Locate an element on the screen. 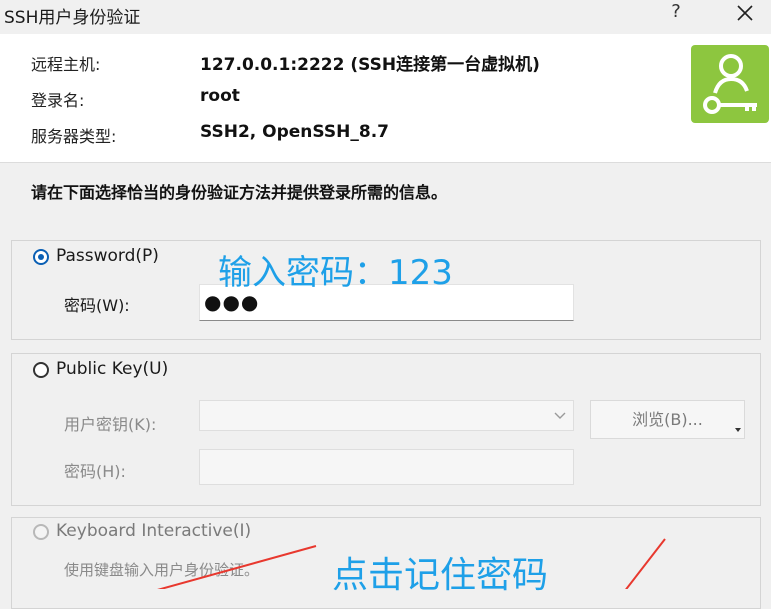  dropdown-arrow-icon is located at coordinates (738, 430).